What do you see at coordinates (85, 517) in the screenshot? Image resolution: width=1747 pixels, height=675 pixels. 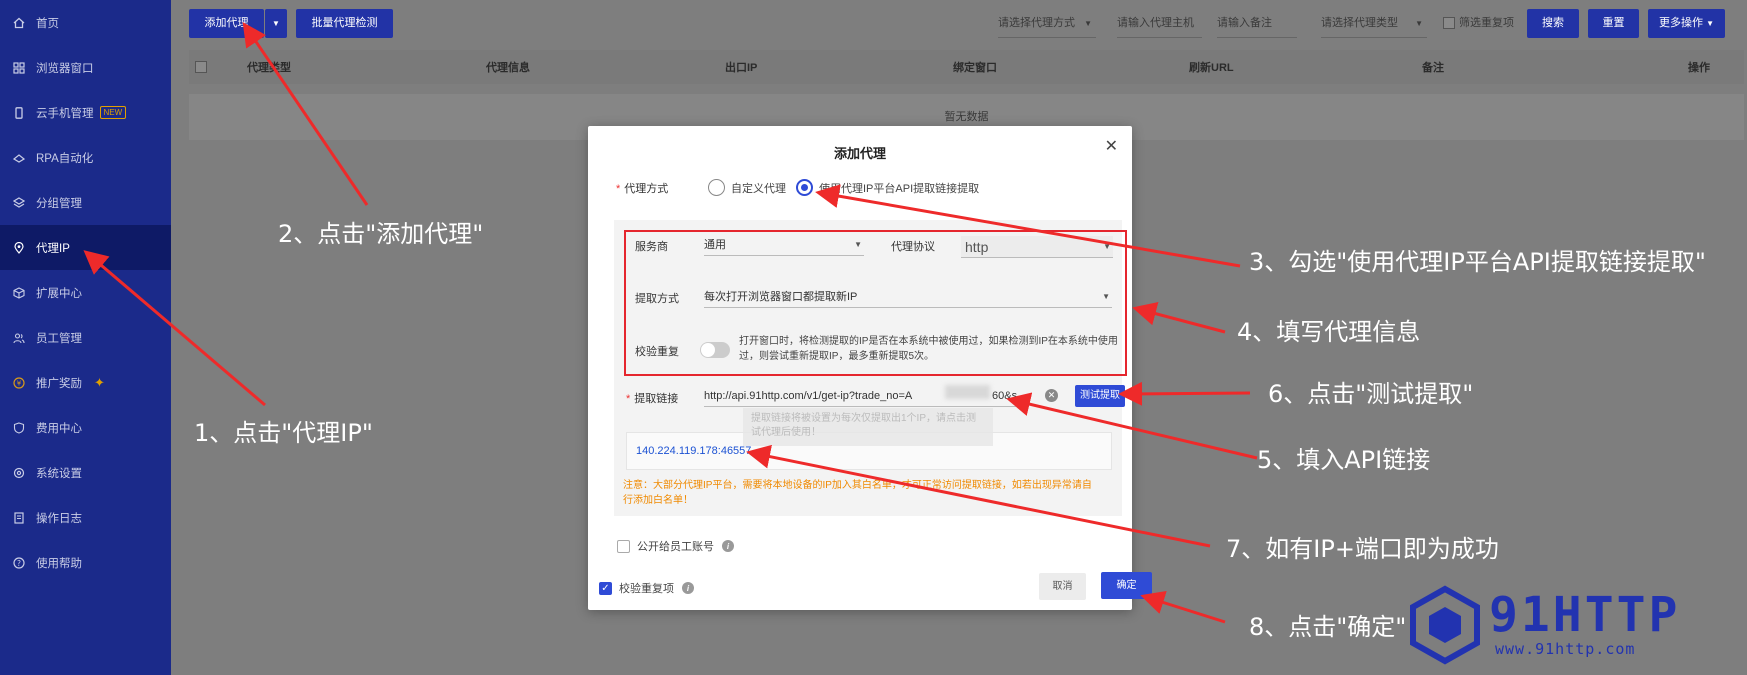 I see `sidebar-item-logs: 操作日志` at bounding box center [85, 517].